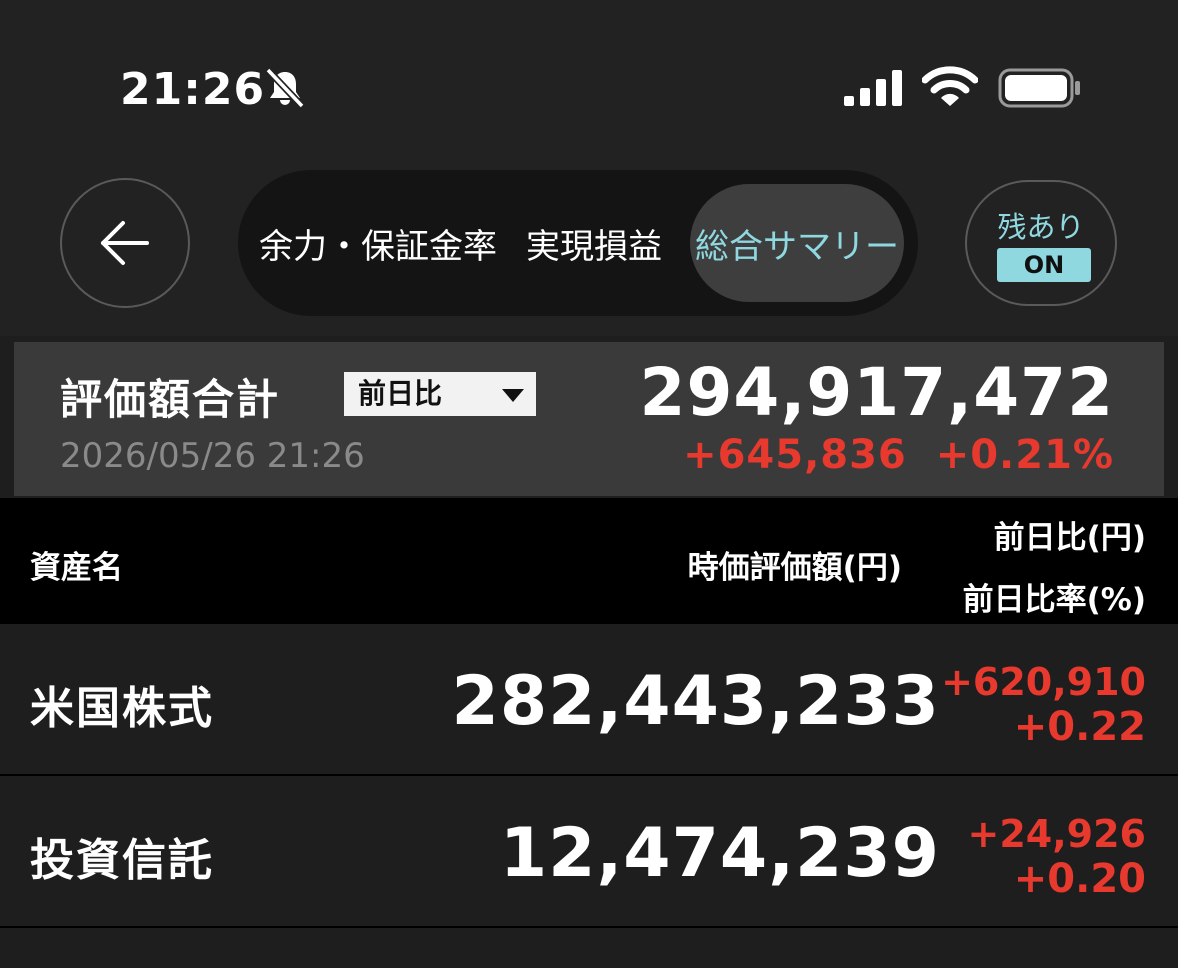  Describe the element at coordinates (873, 88) in the screenshot. I see `cellular-signal-icon` at that location.